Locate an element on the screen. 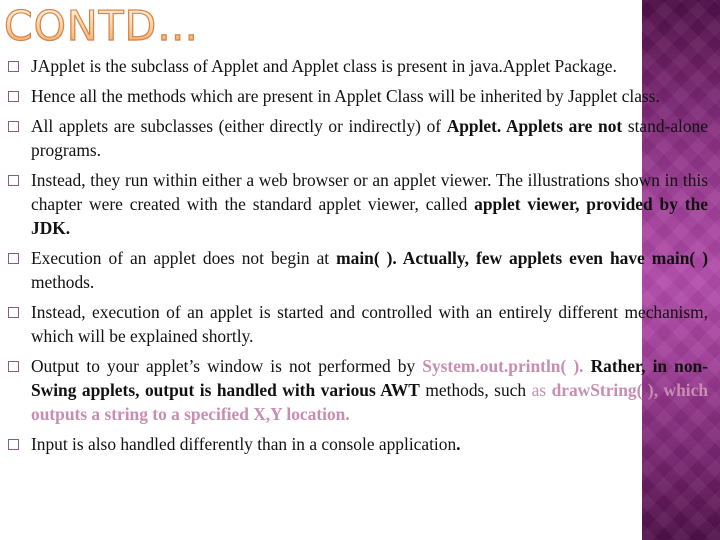  bullet-text: methods, such is located at coordinates (475, 390).